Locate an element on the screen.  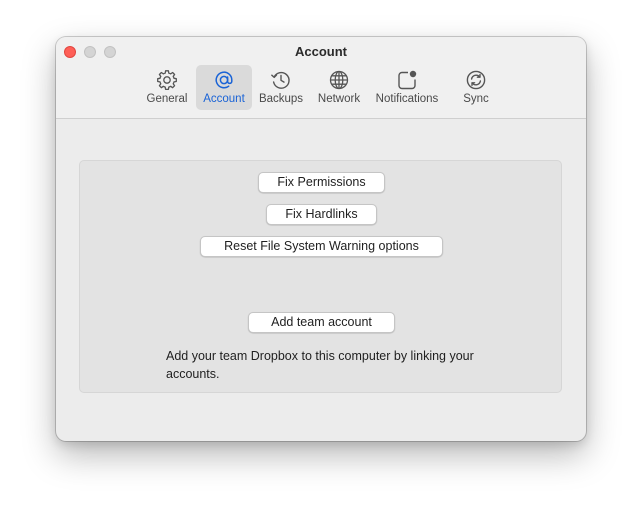
fix-permissions-button: Fix Permissions is located at coordinates (321, 182).